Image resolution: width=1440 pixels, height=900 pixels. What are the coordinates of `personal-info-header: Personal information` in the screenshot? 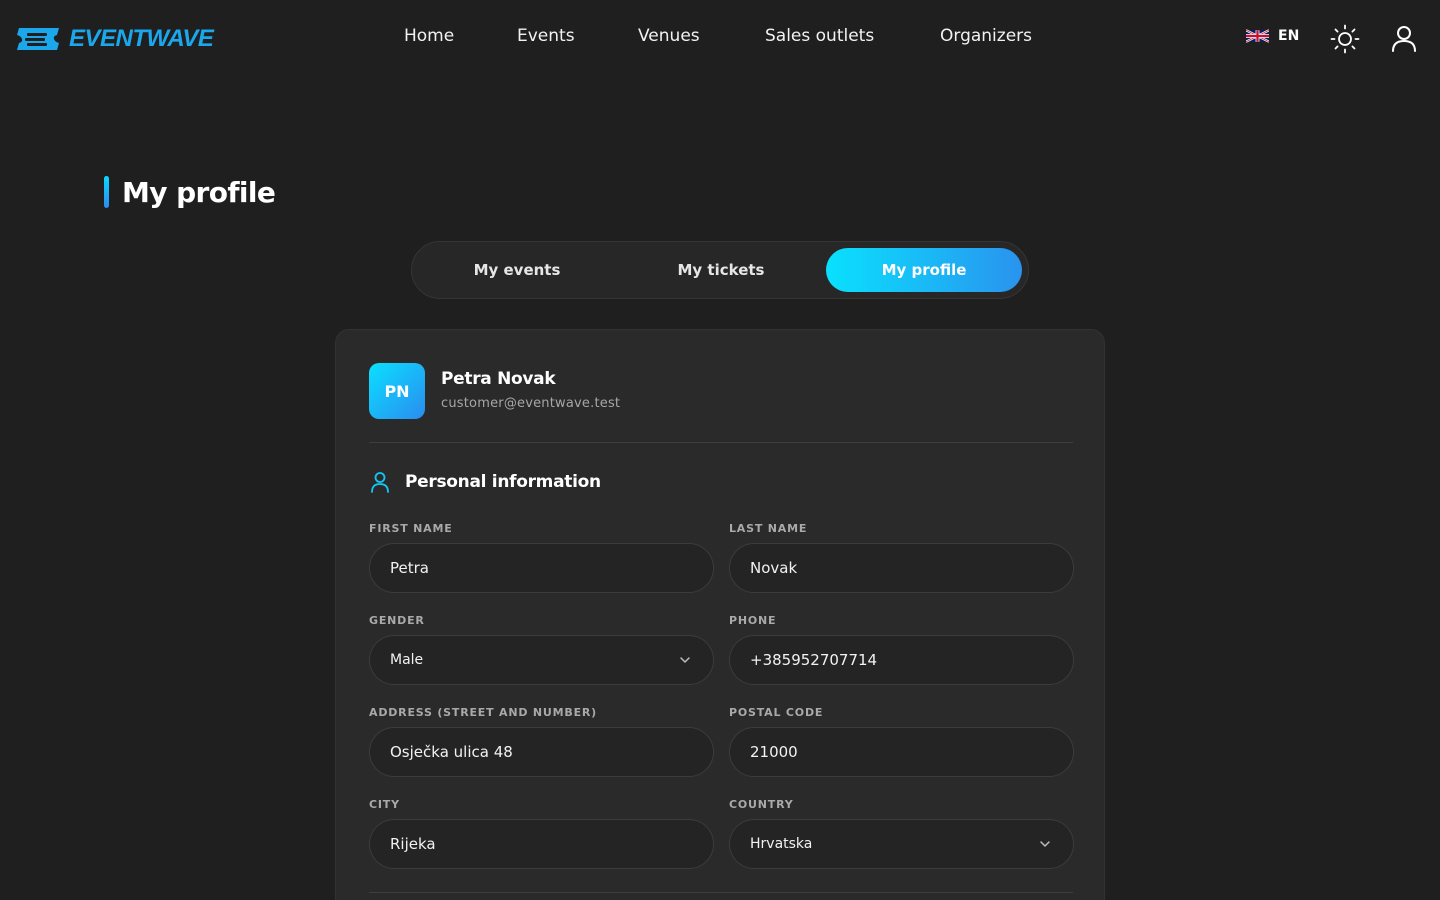 It's located at (485, 482).